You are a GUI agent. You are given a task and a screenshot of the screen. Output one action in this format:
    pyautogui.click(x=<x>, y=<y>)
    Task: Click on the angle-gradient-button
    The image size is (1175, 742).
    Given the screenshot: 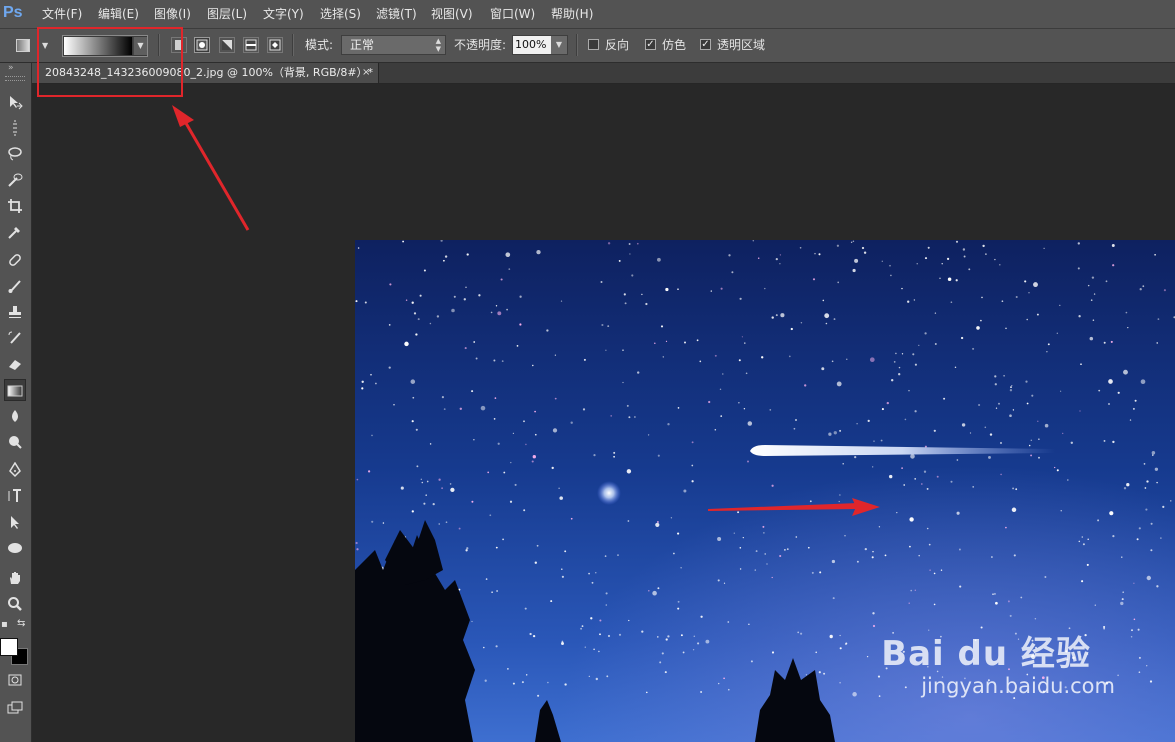 What is the action you would take?
    pyautogui.click(x=227, y=45)
    